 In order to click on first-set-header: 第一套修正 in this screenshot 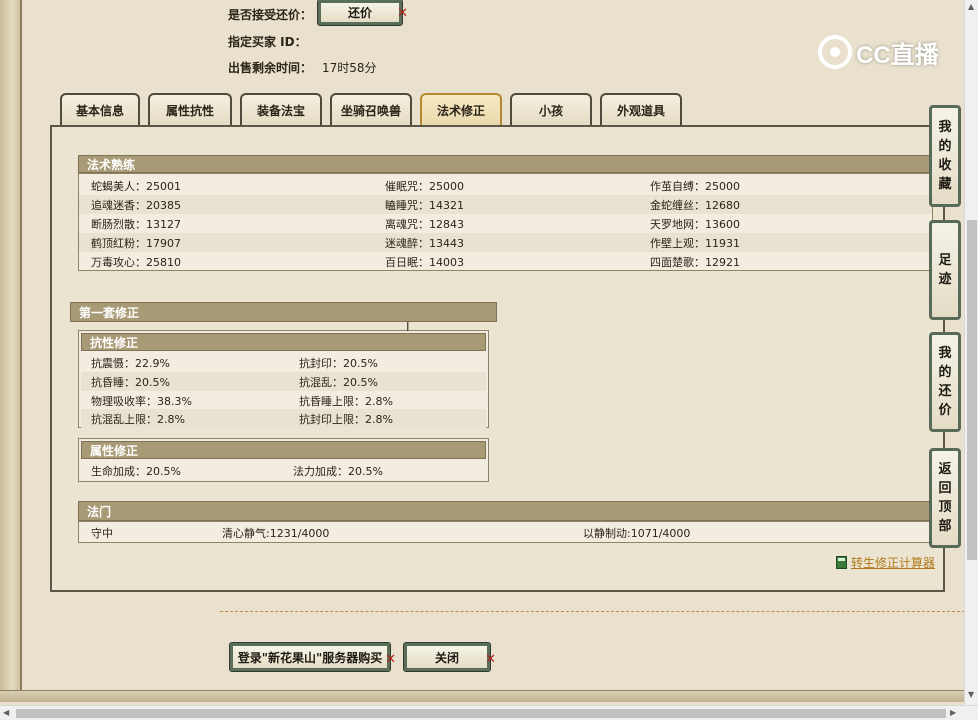, I will do `click(283, 312)`.